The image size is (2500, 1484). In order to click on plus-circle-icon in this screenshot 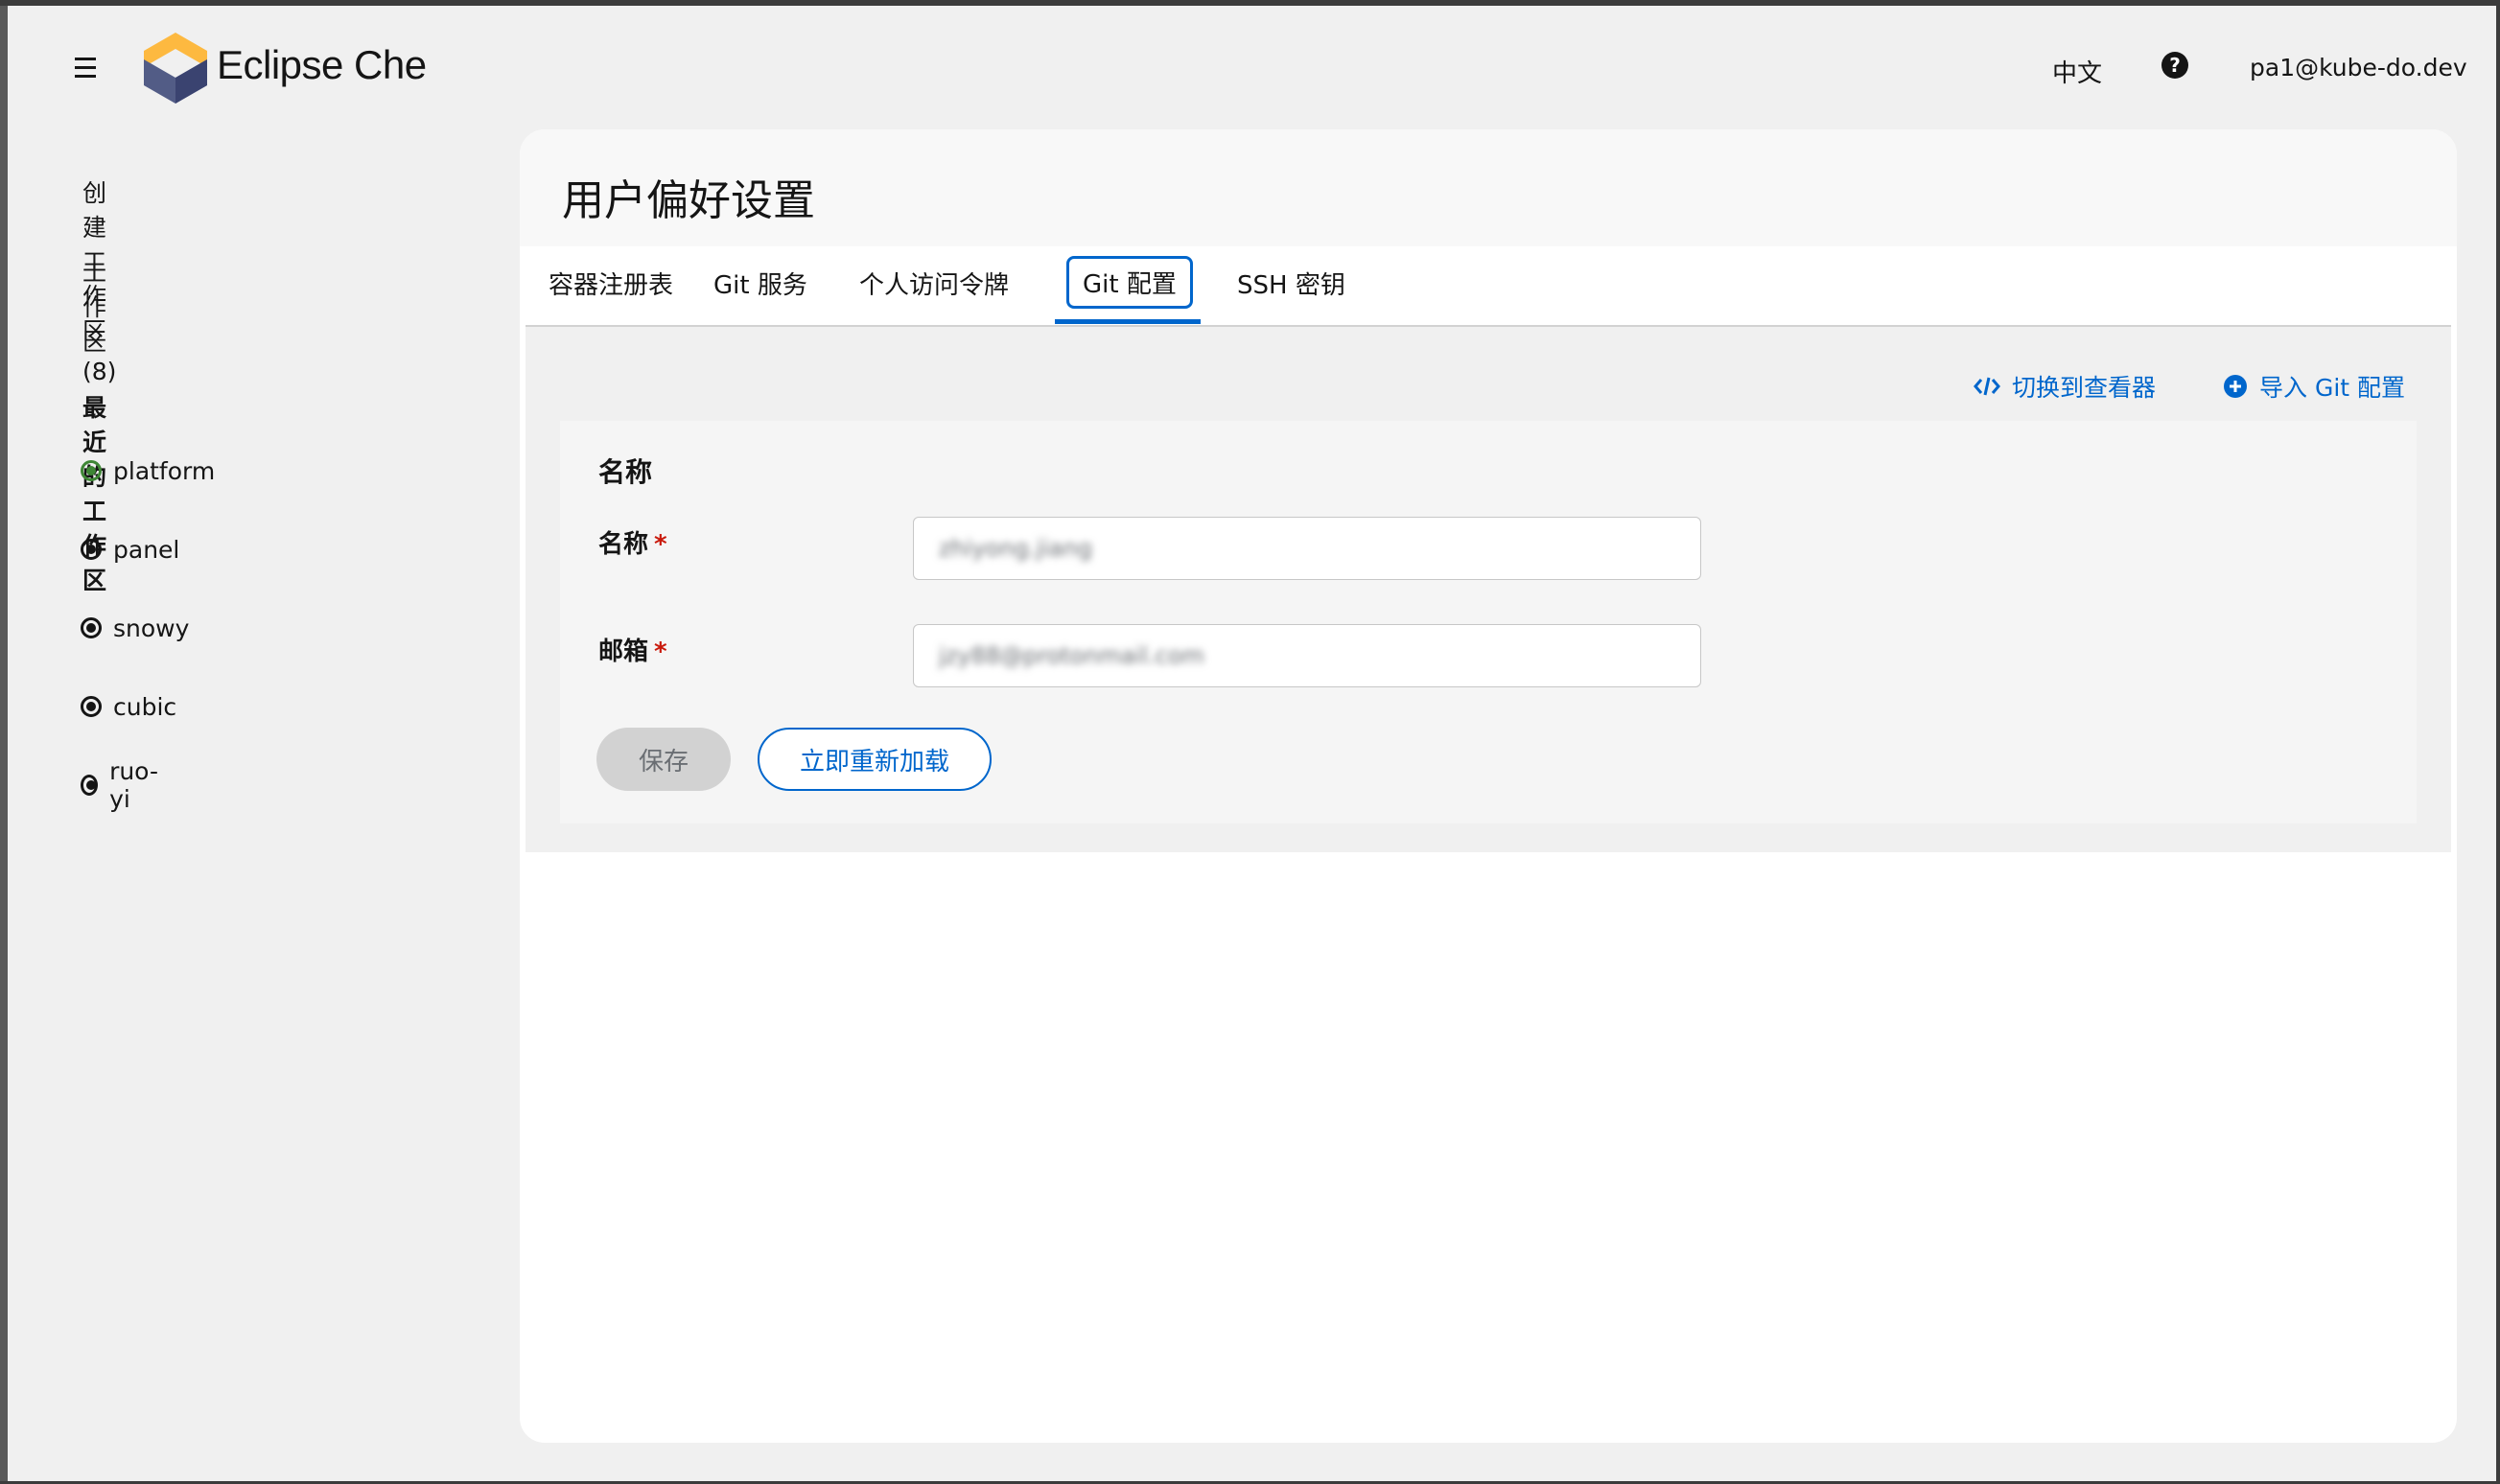, I will do `click(2235, 386)`.